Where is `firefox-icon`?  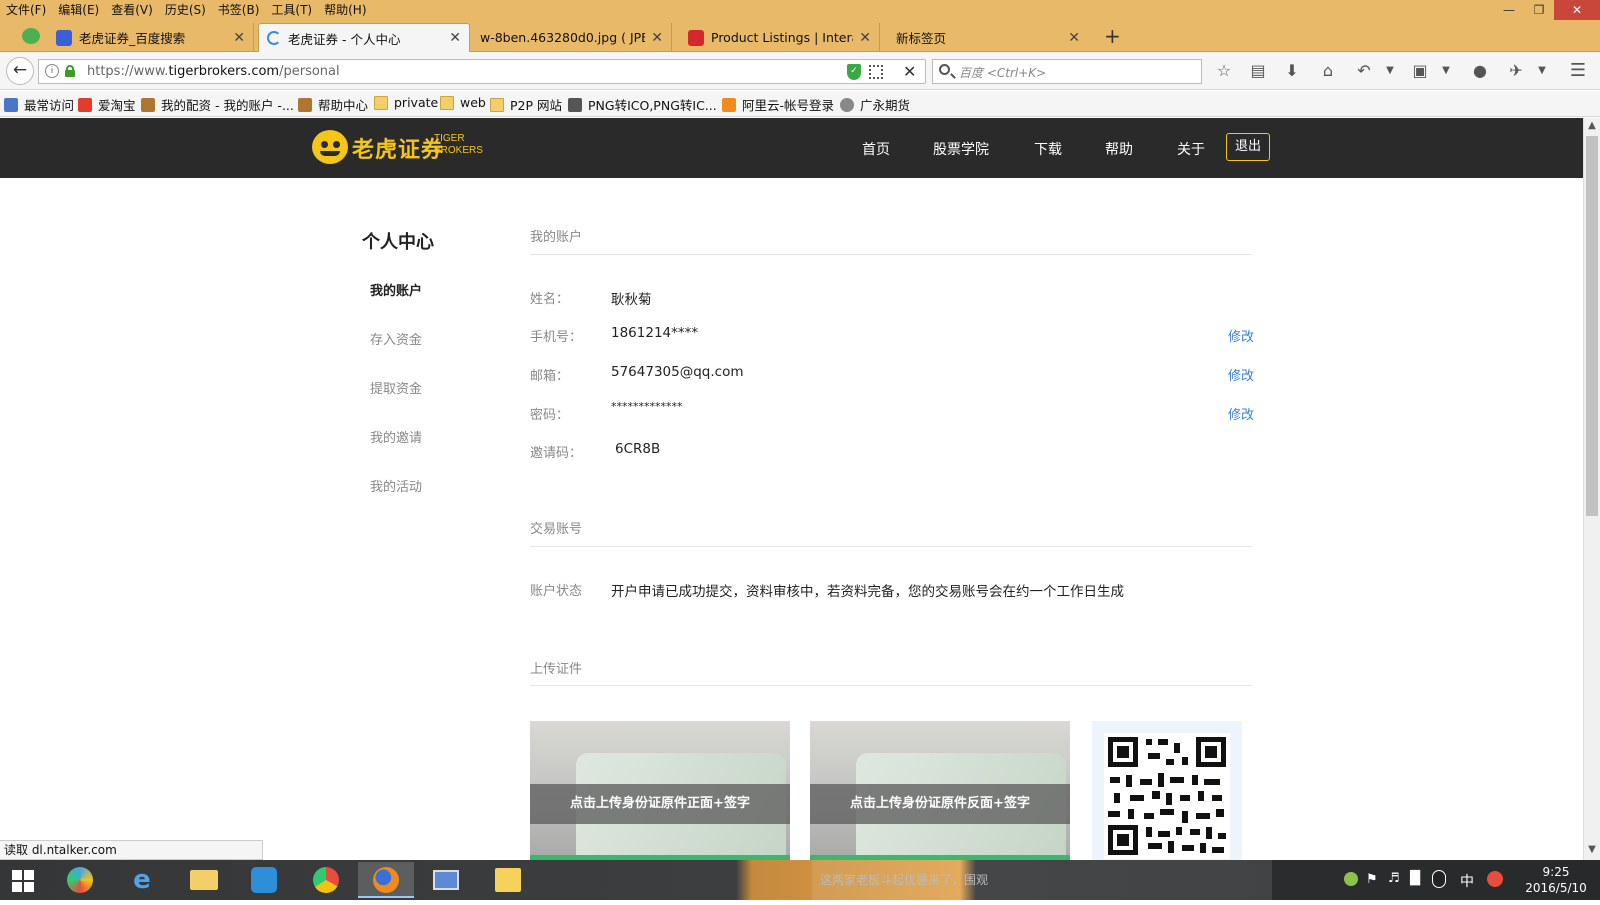
firefox-icon is located at coordinates (386, 880).